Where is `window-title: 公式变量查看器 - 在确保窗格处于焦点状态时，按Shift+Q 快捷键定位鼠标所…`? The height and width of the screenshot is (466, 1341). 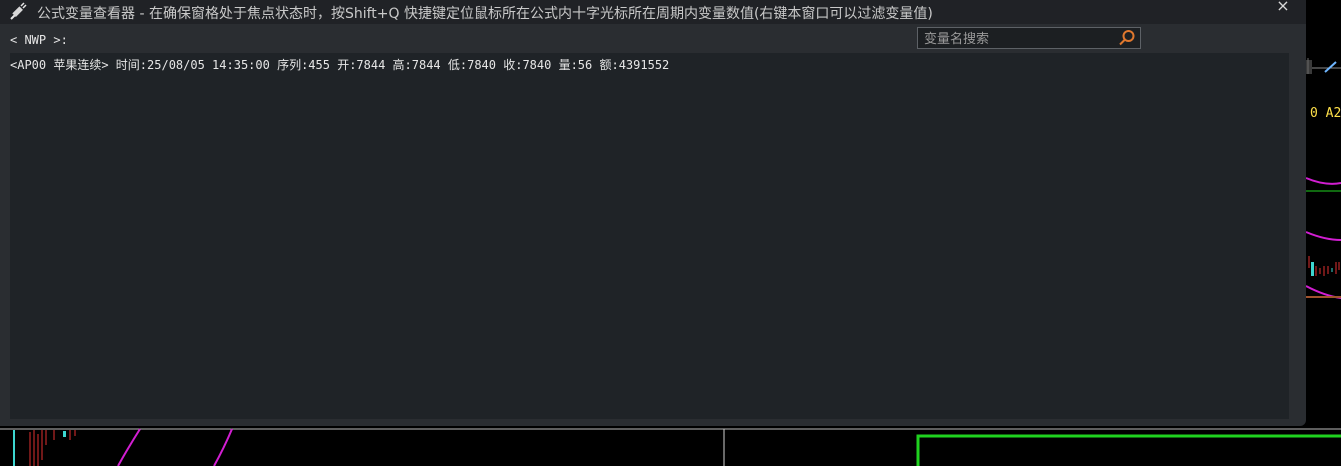 window-title: 公式变量查看器 - 在确保窗格处于焦点状态时，按Shift+Q 快捷键定位鼠标所… is located at coordinates (485, 14).